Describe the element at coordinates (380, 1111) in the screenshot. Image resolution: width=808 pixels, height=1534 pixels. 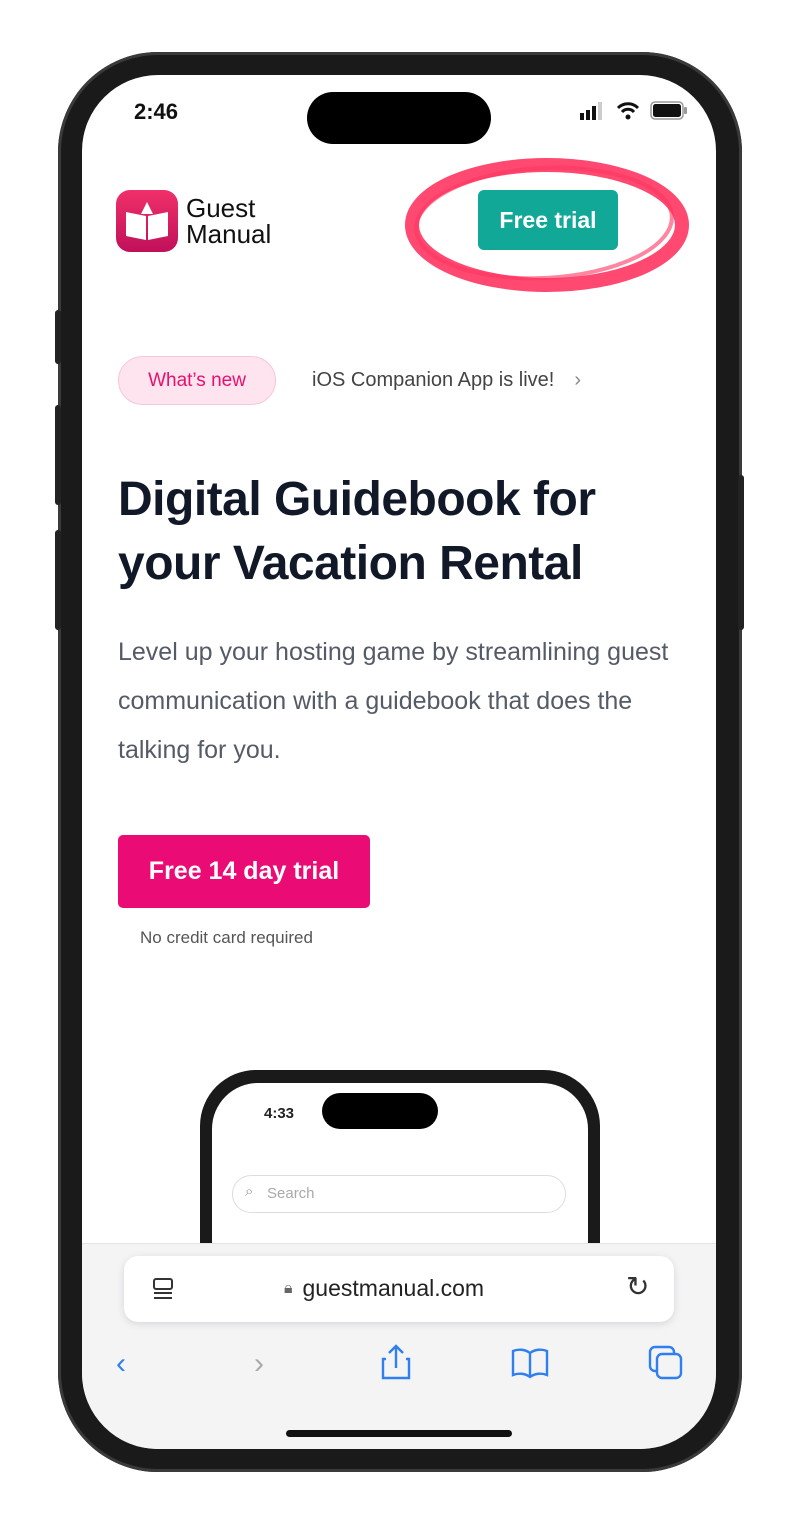
I see `preview-dynamic-island` at that location.